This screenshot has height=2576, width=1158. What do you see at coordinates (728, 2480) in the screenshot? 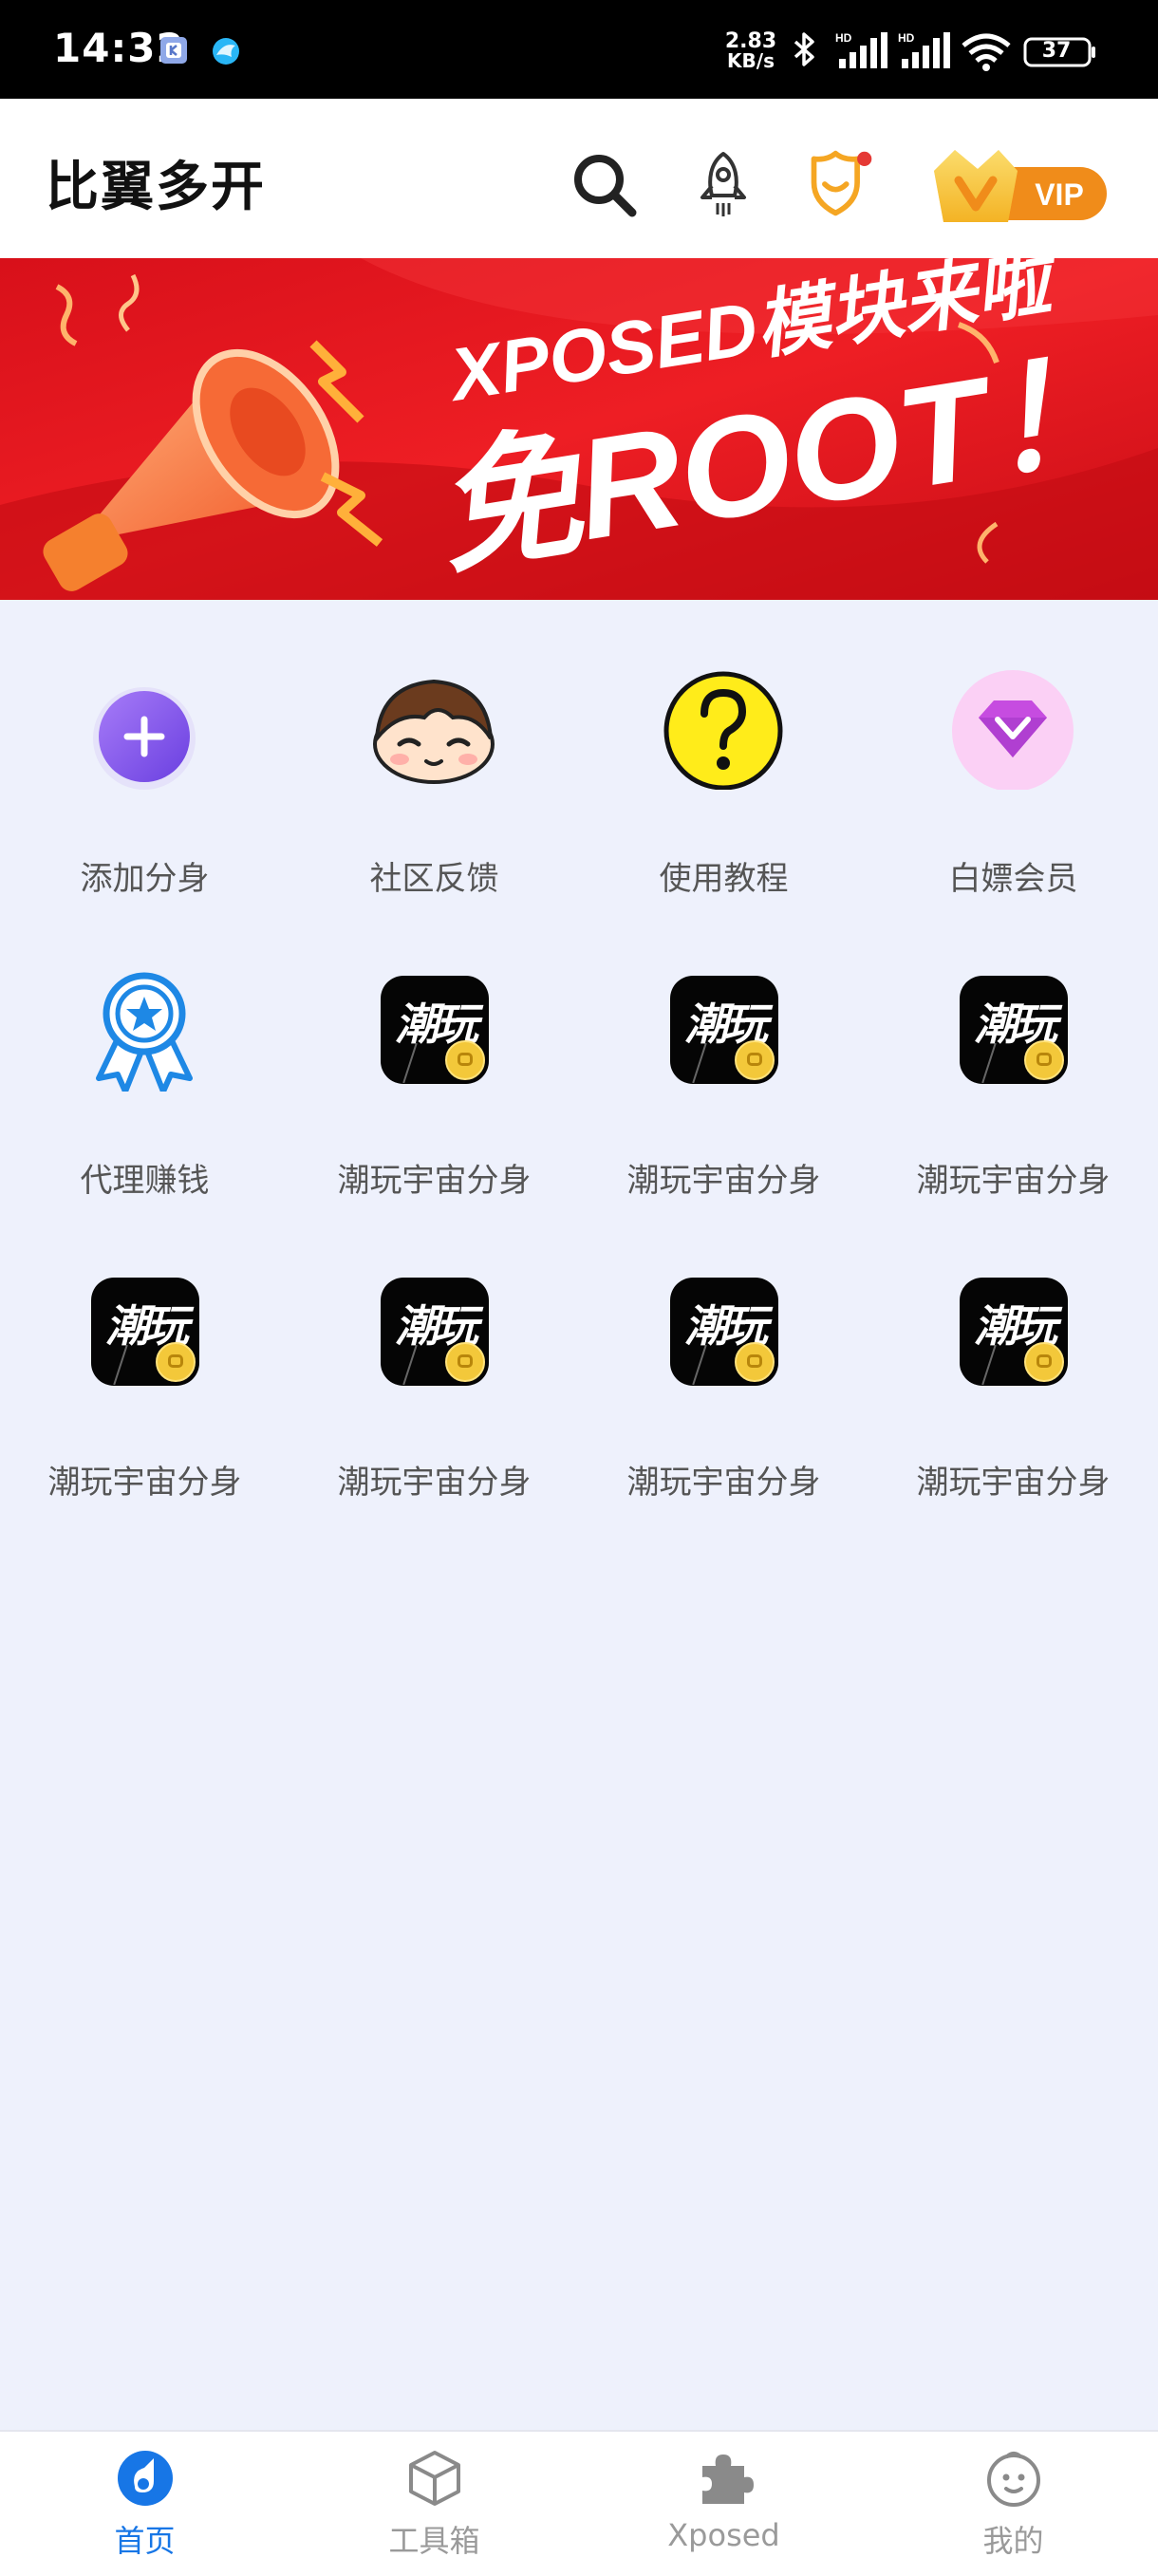
I see `puzzle-icon` at bounding box center [728, 2480].